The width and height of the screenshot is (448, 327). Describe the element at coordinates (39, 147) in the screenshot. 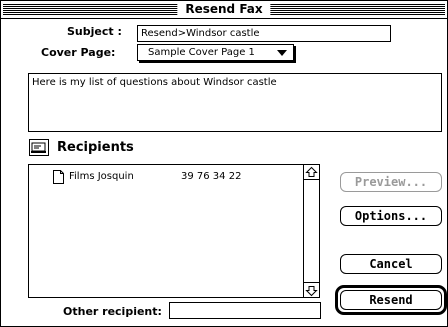

I see `rolodex-icon` at that location.